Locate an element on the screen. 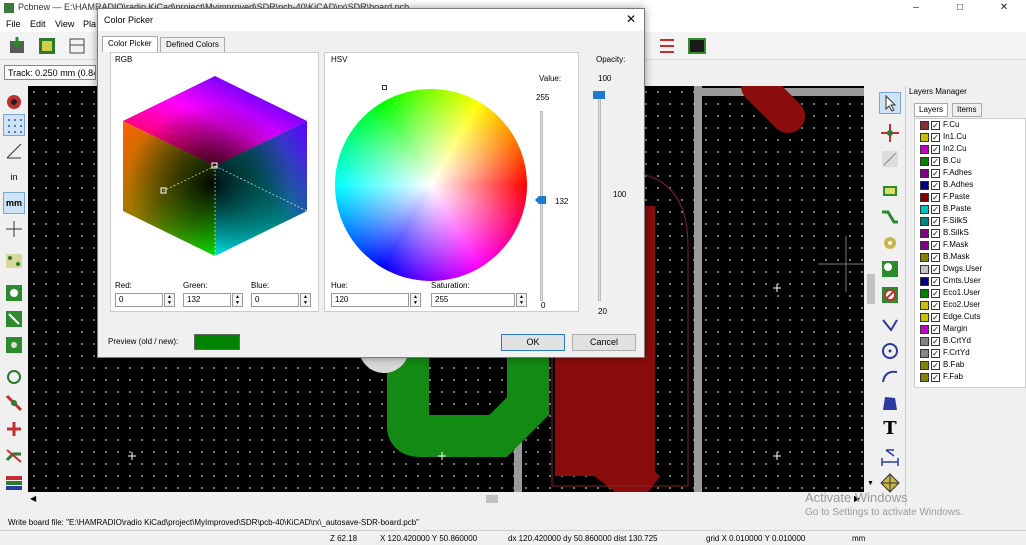  hue-spinner: ▲ ▼ is located at coordinates (415, 300).